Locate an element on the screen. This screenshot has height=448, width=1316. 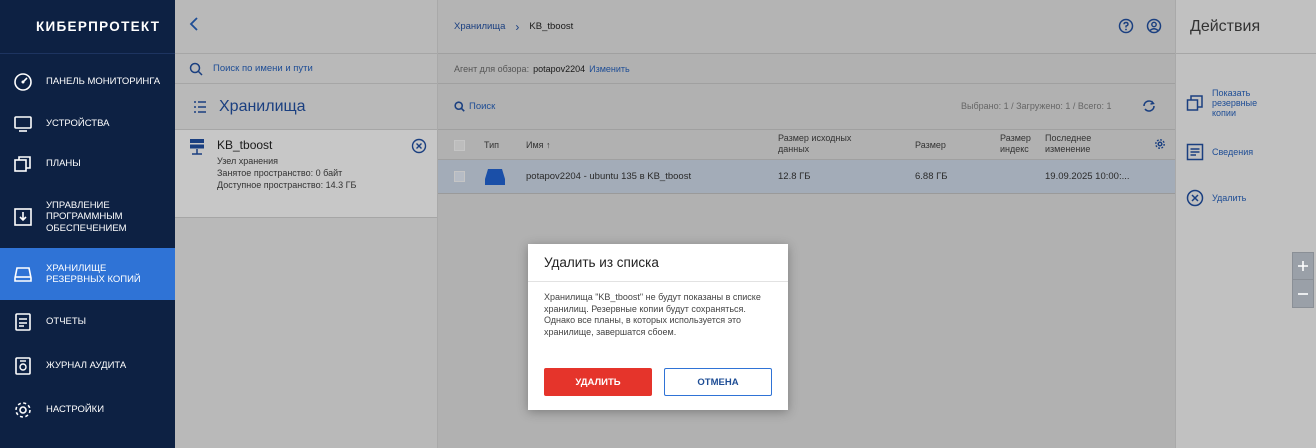
zoom-out-icon is located at coordinates (1303, 294).